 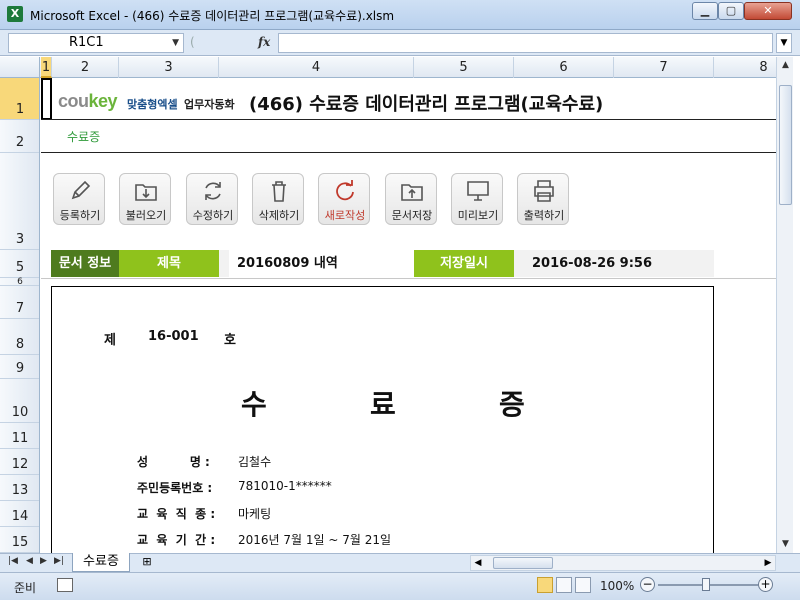 What do you see at coordinates (345, 215) in the screenshot?
I see `new-document-button-label: 새로작성` at bounding box center [345, 215].